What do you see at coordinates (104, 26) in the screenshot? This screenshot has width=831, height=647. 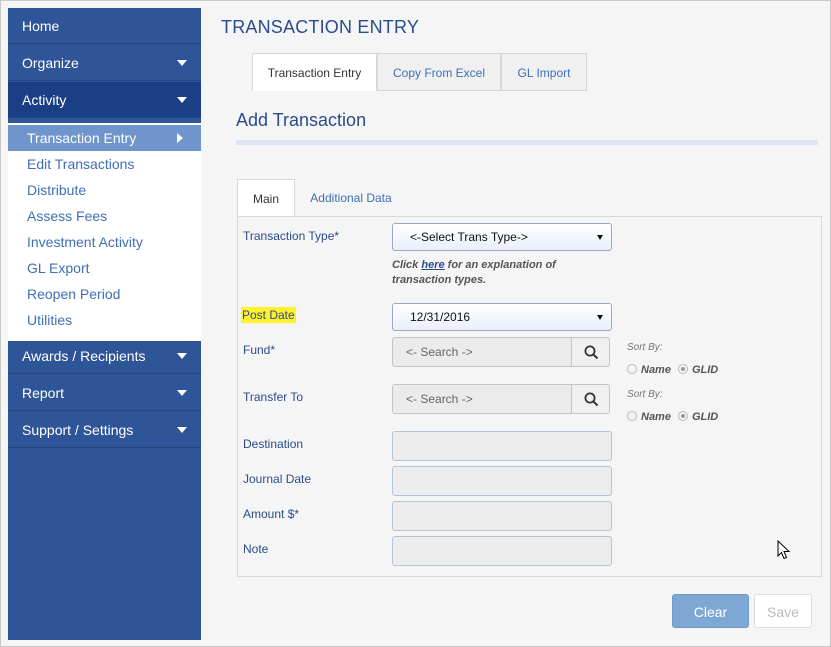 I see `nav-home: Home` at bounding box center [104, 26].